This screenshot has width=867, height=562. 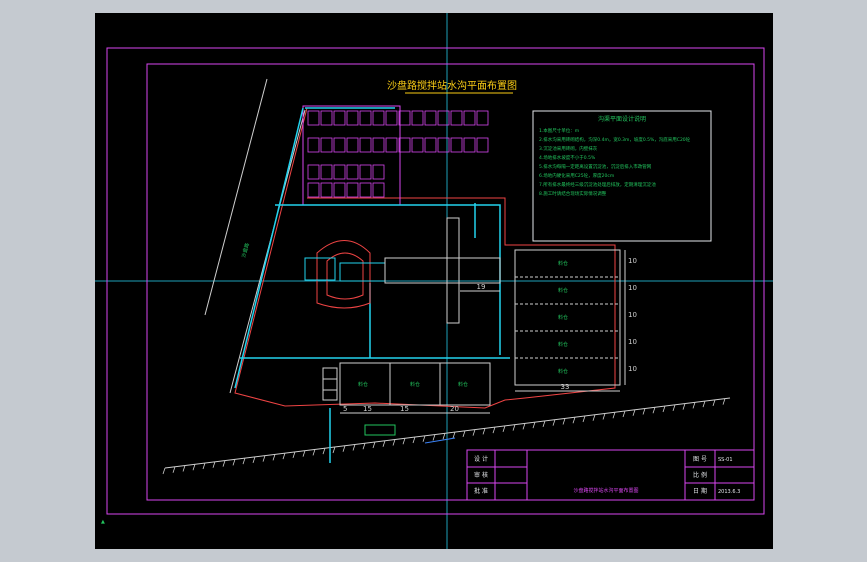 I want to click on dimension-10-a: 10, so click(x=632, y=261).